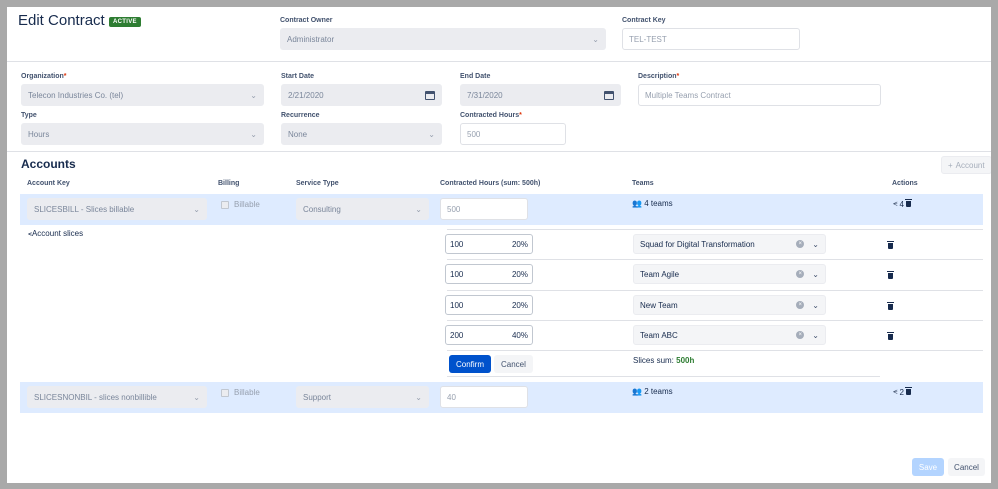 This screenshot has width=998, height=489. I want to click on slices-sum-value: 500h, so click(685, 360).